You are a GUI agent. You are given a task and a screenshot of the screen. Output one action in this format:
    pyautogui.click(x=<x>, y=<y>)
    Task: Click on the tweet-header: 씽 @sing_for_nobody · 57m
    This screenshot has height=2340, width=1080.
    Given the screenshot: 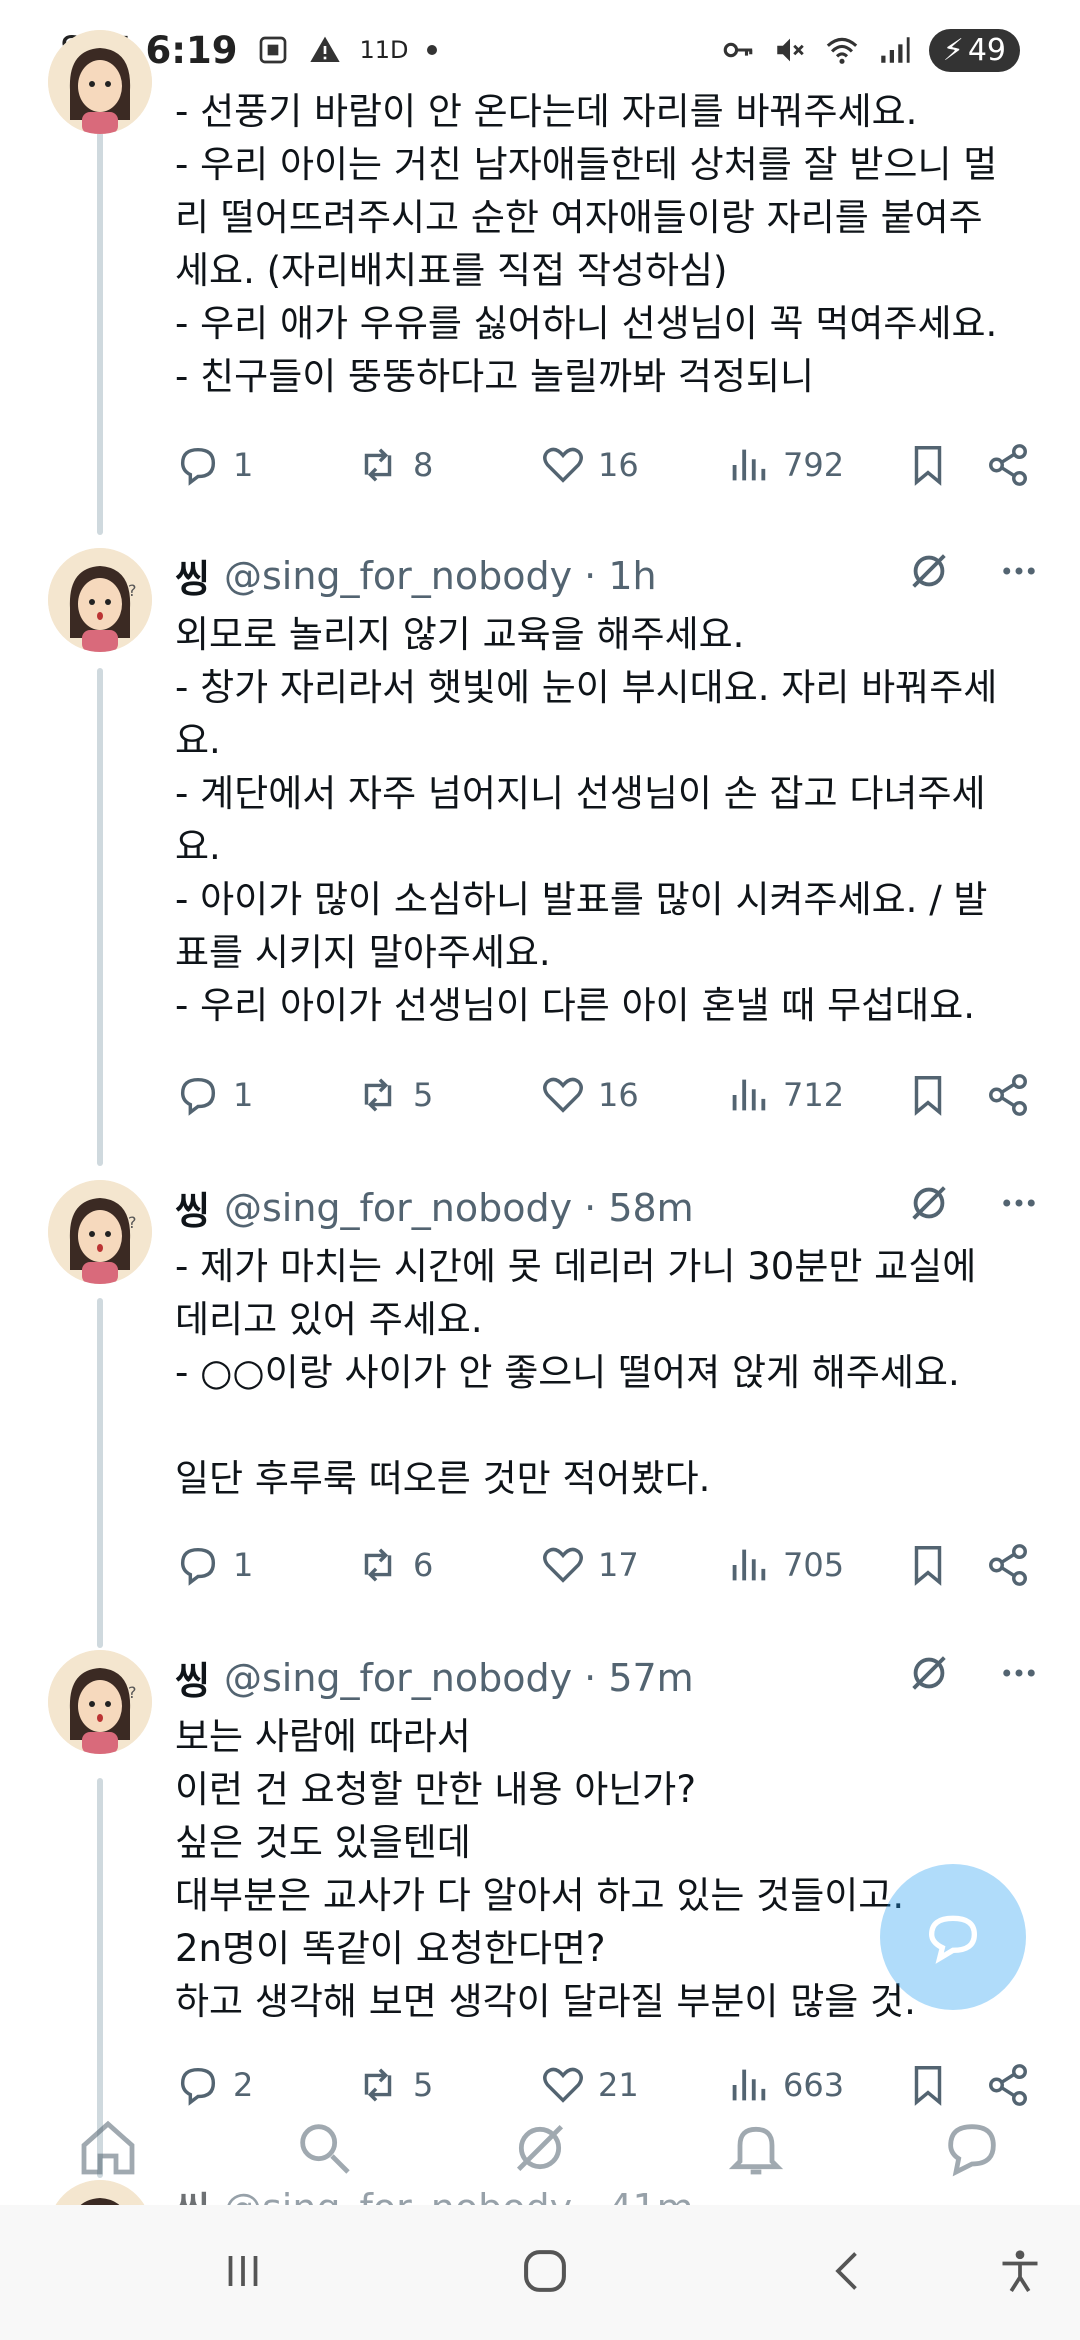 What is the action you would take?
    pyautogui.click(x=434, y=1677)
    